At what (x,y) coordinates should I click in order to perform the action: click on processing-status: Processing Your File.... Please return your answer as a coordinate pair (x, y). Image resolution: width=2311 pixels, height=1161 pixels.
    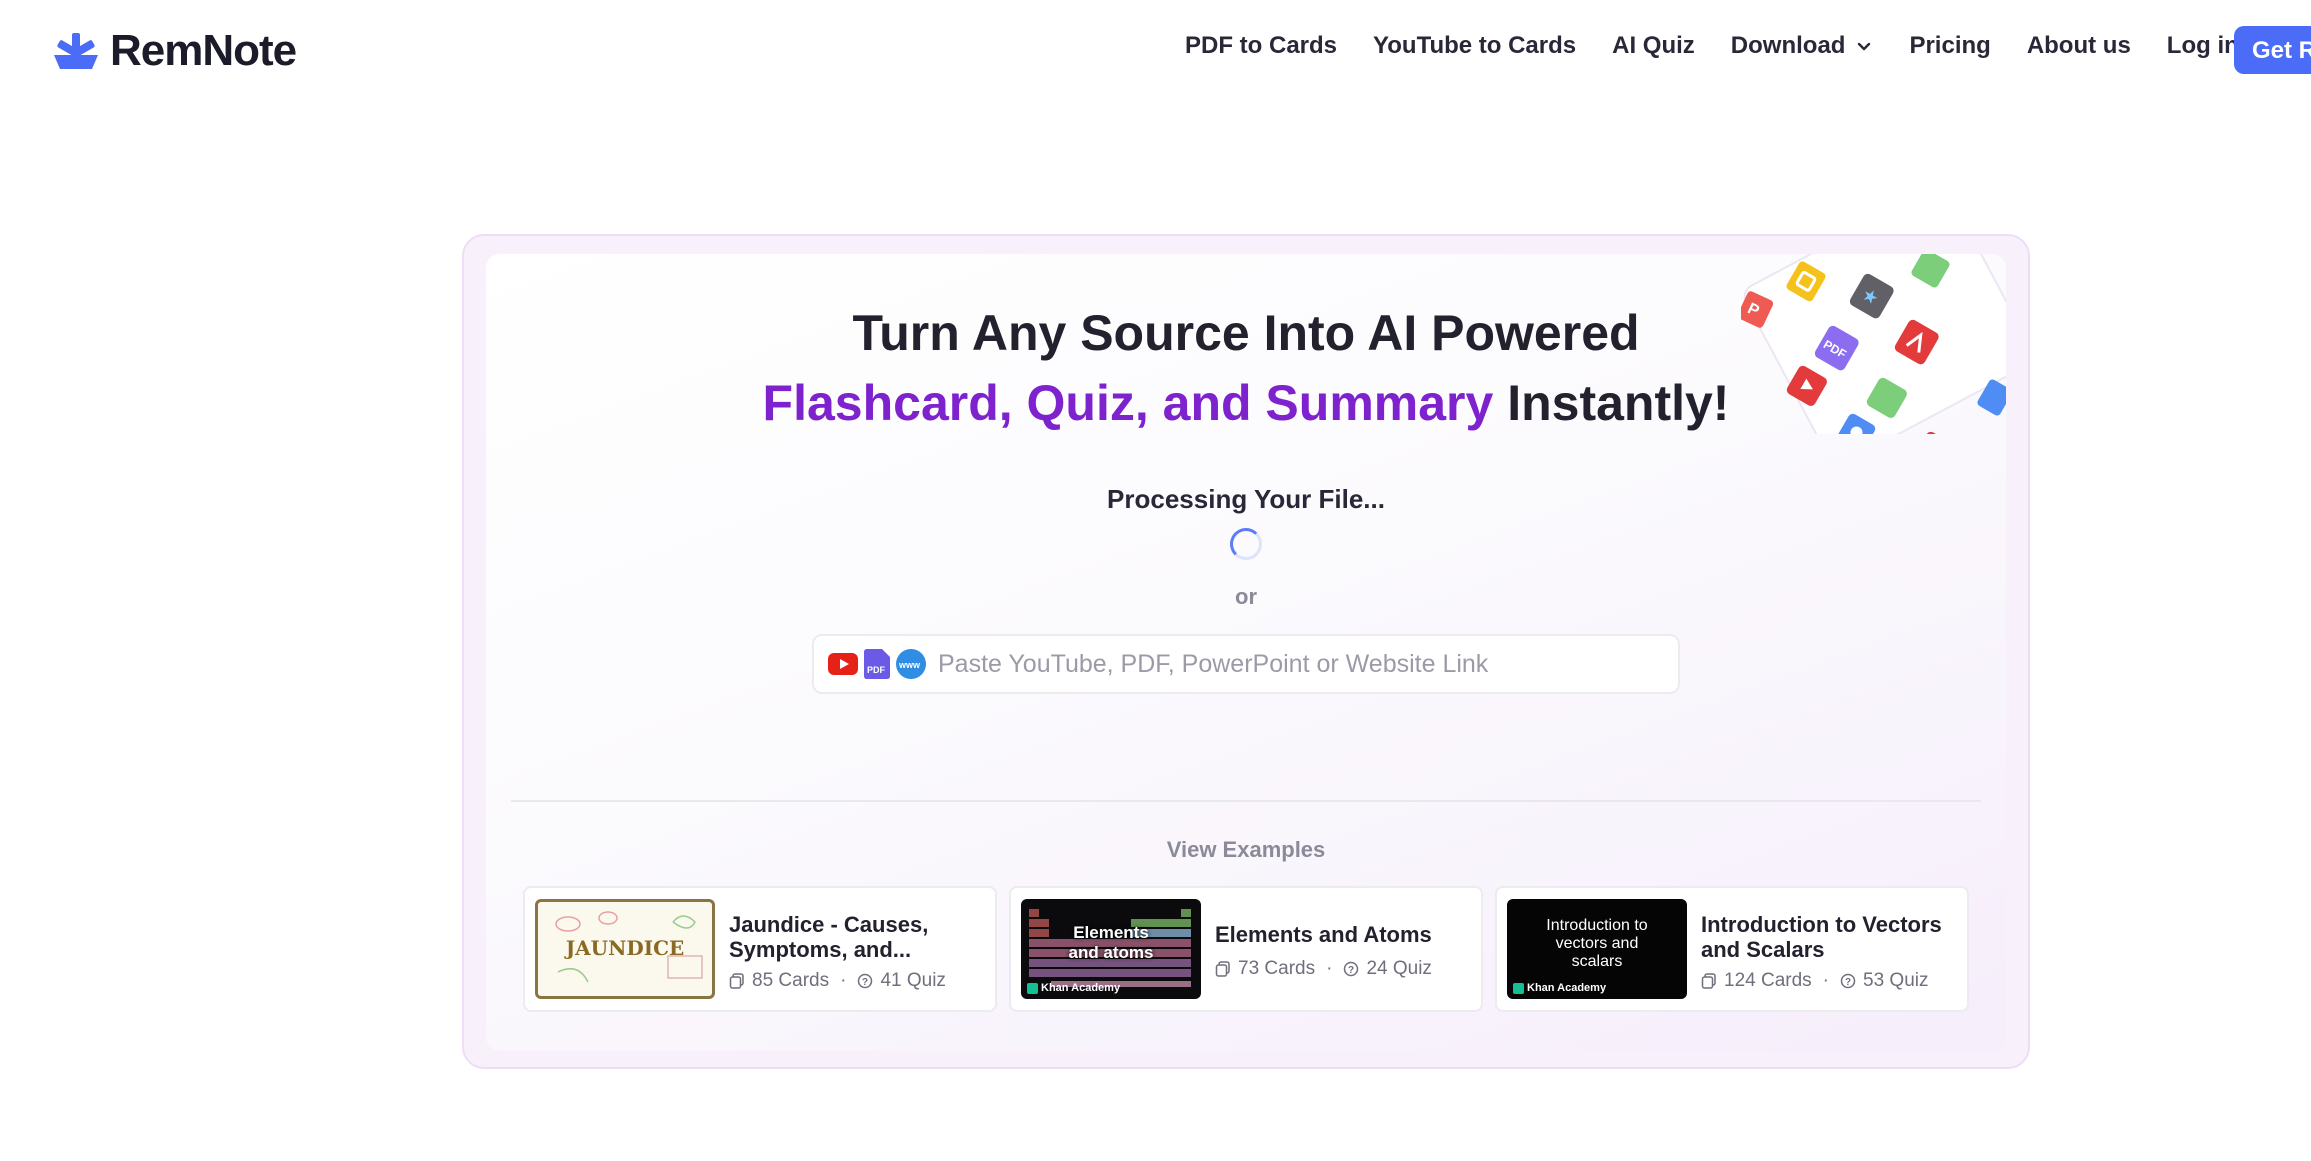
    Looking at the image, I should click on (1246, 499).